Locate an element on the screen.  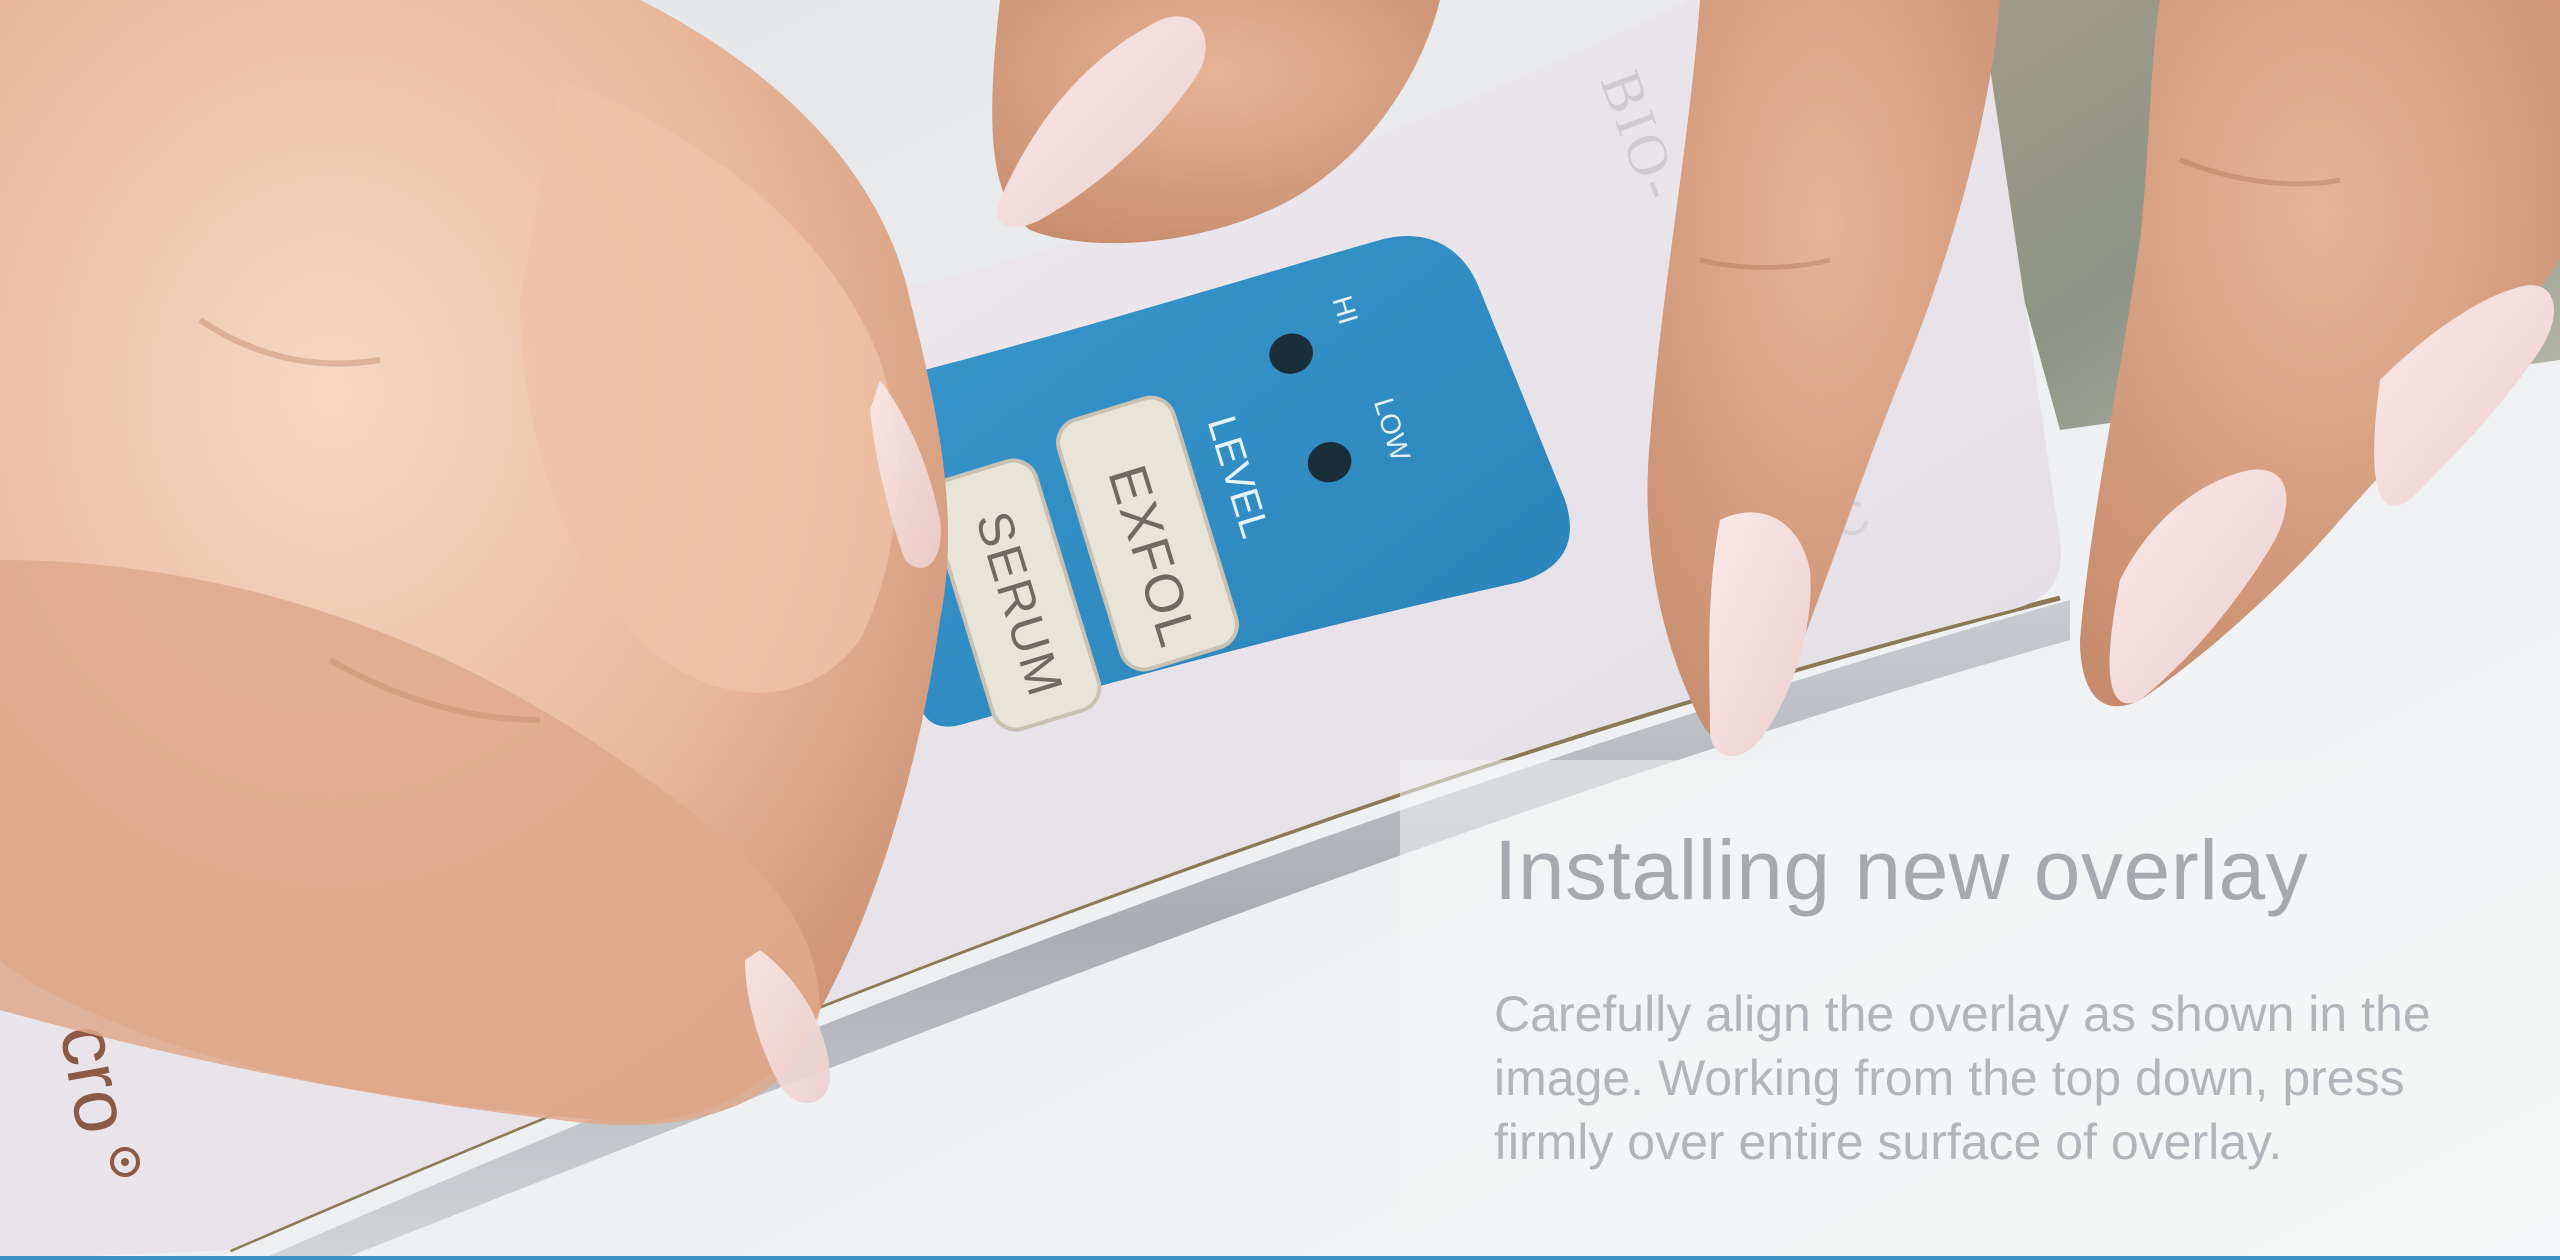
registered-mark-dot is located at coordinates (125, 1162).